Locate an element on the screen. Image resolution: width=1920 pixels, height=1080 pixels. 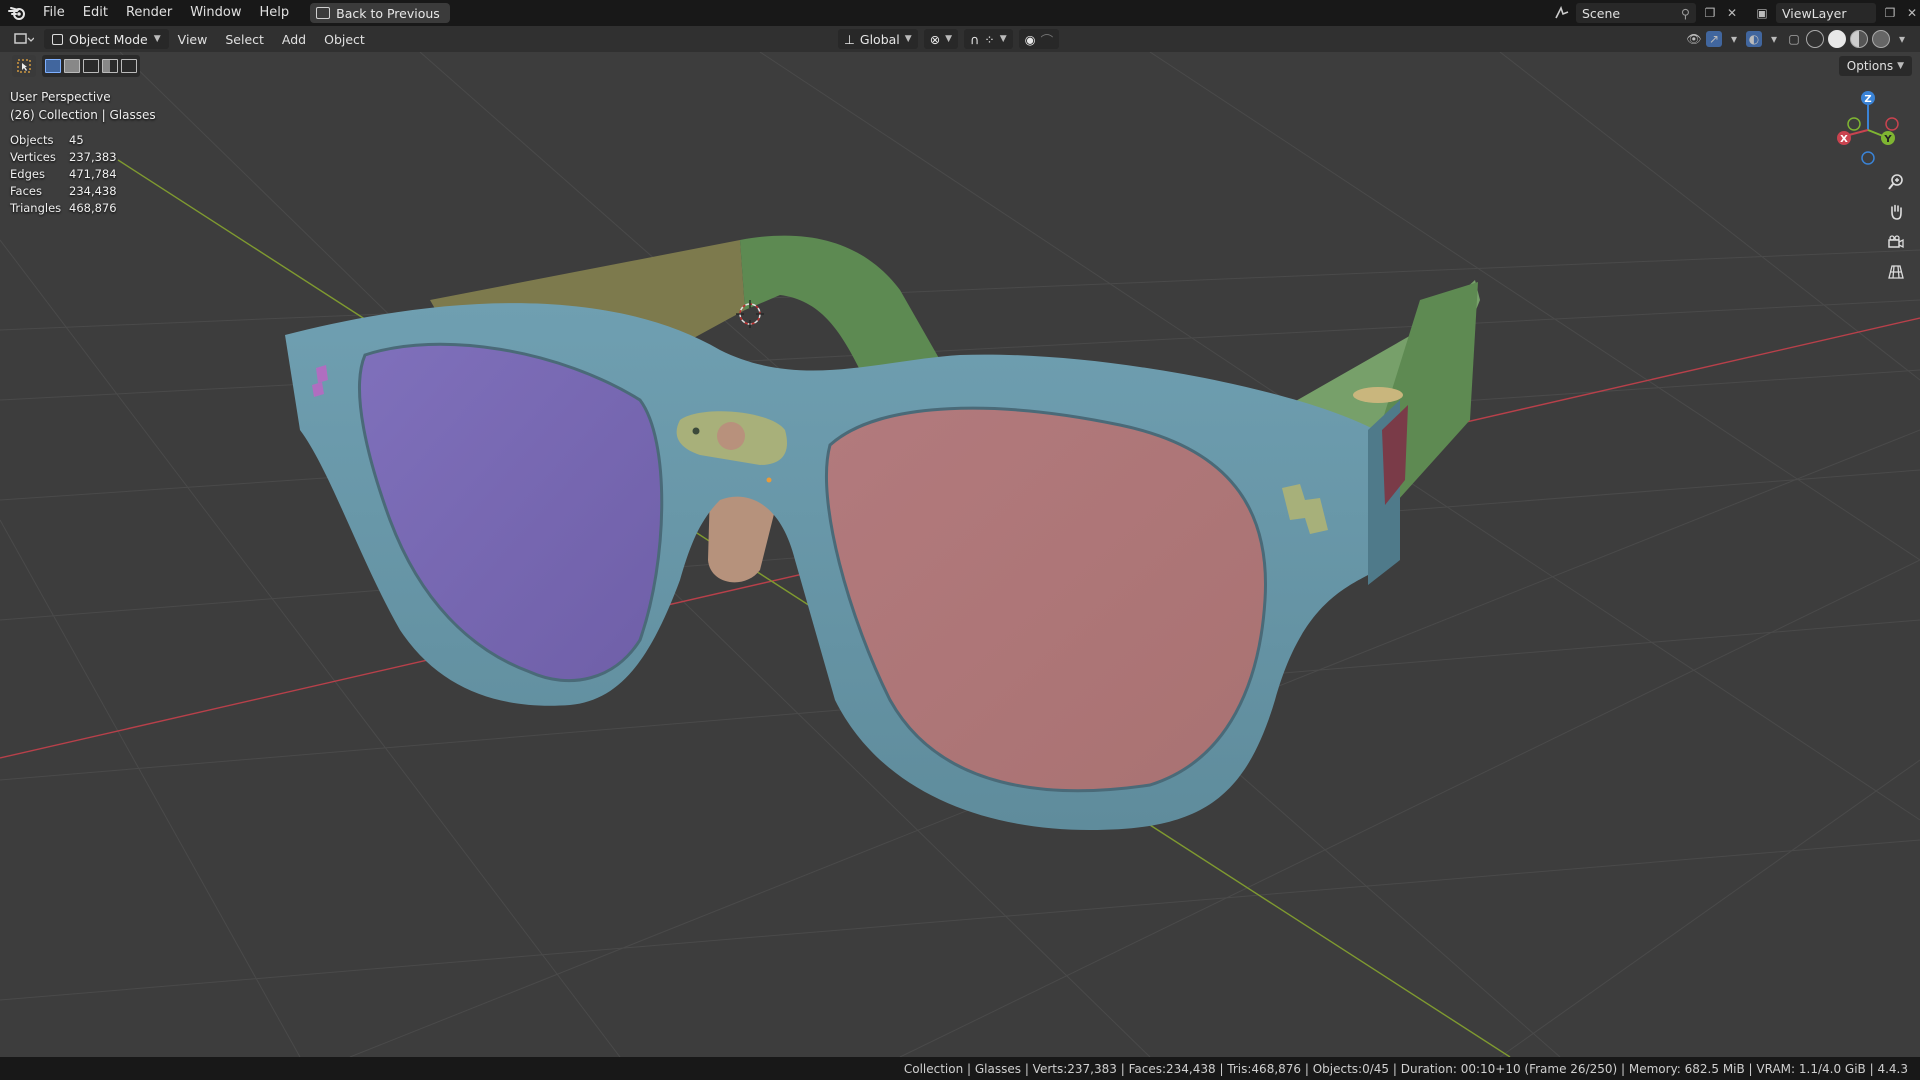
menu-render: Render is located at coordinates (149, 13).